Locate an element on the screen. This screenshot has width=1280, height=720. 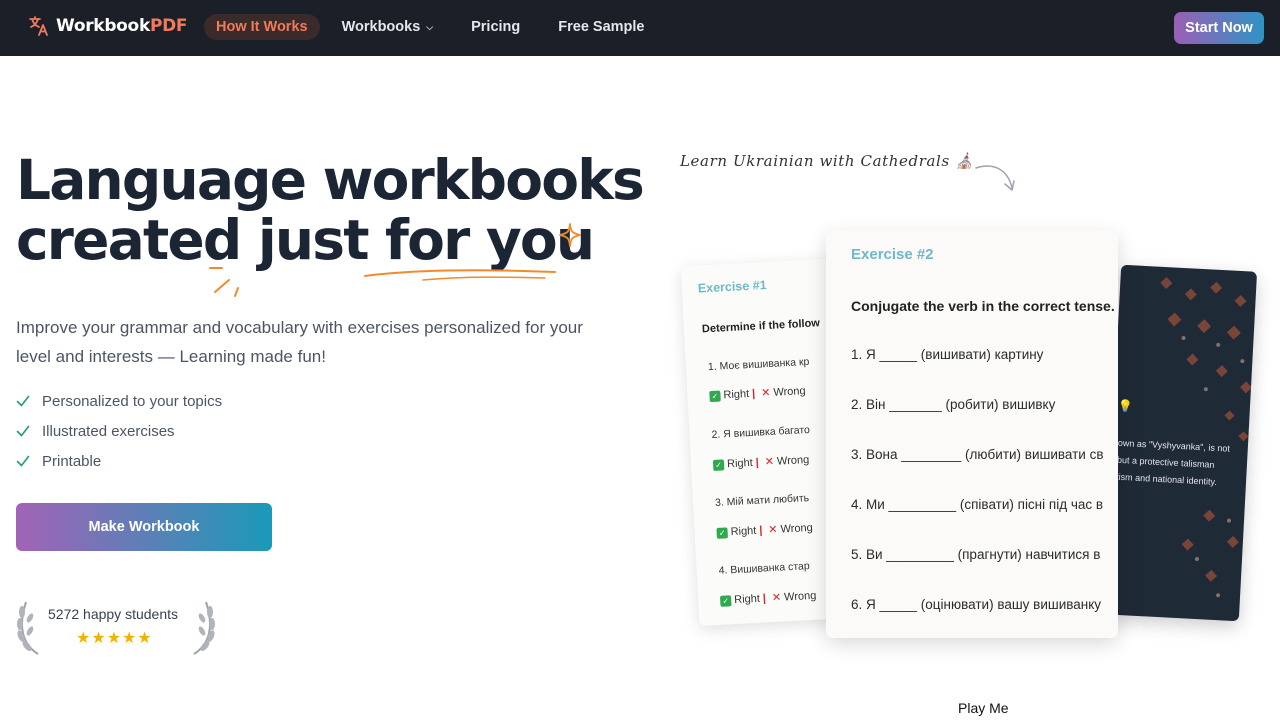
exercise-question: 1. Я _____ (вишивати) картину is located at coordinates (947, 354).